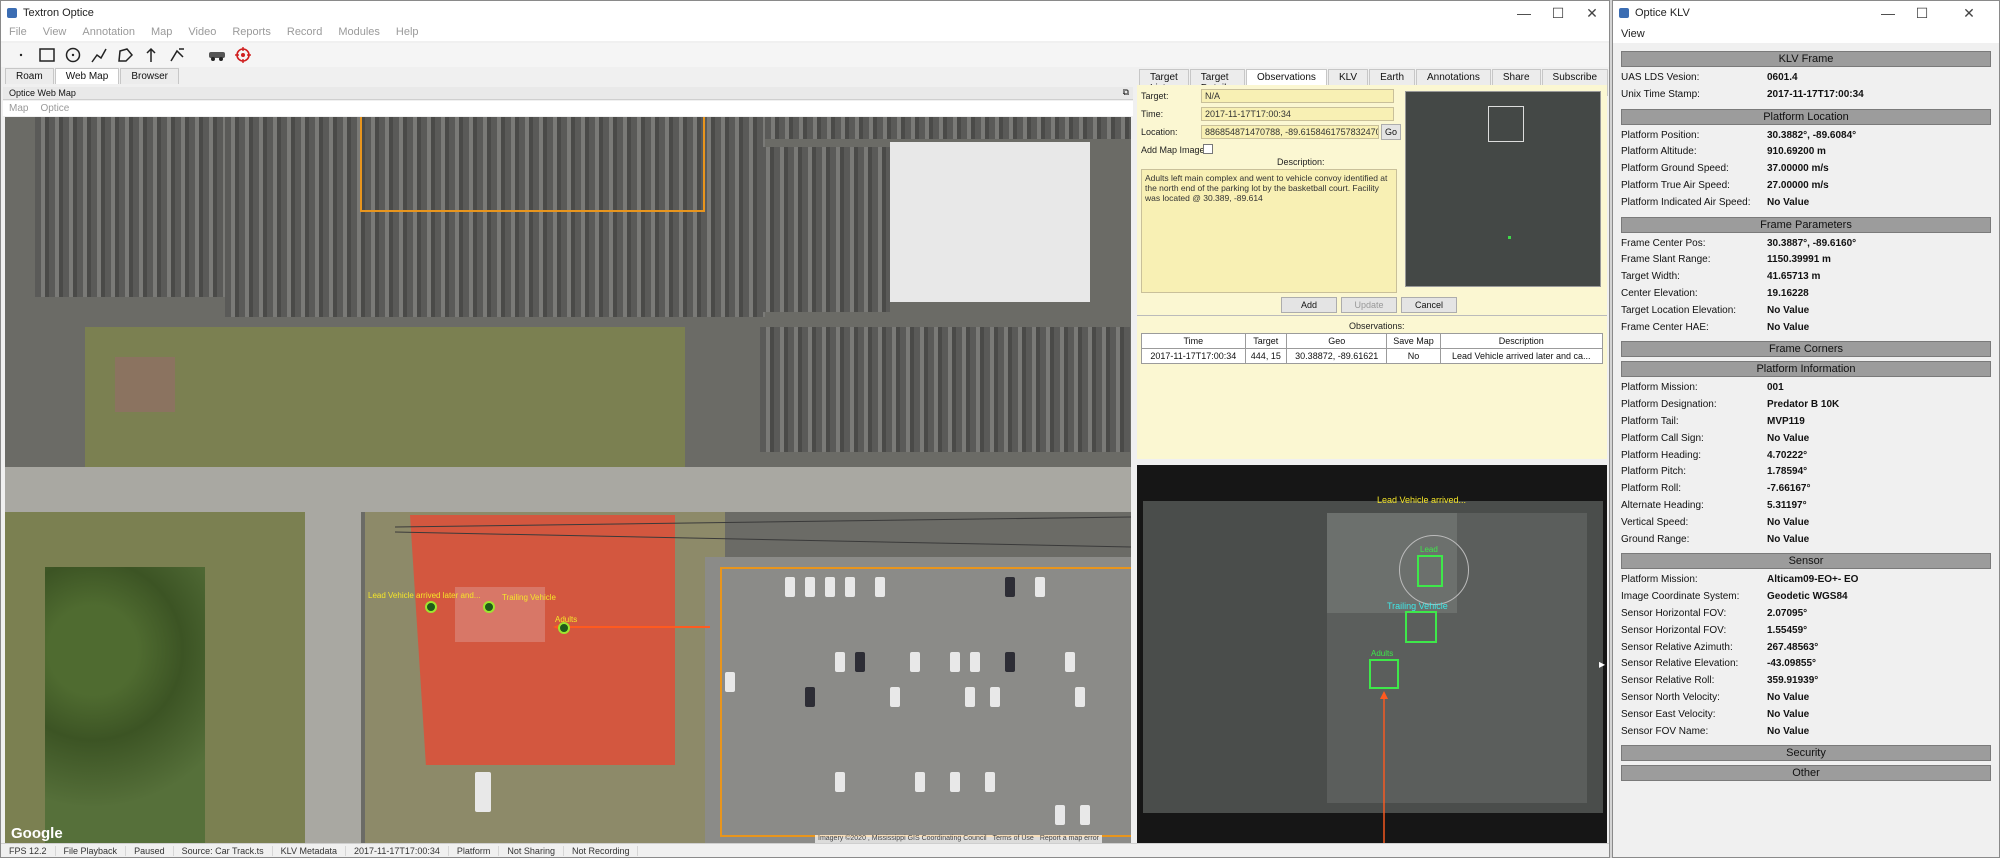  What do you see at coordinates (21, 55) in the screenshot?
I see `pointer-icon` at bounding box center [21, 55].